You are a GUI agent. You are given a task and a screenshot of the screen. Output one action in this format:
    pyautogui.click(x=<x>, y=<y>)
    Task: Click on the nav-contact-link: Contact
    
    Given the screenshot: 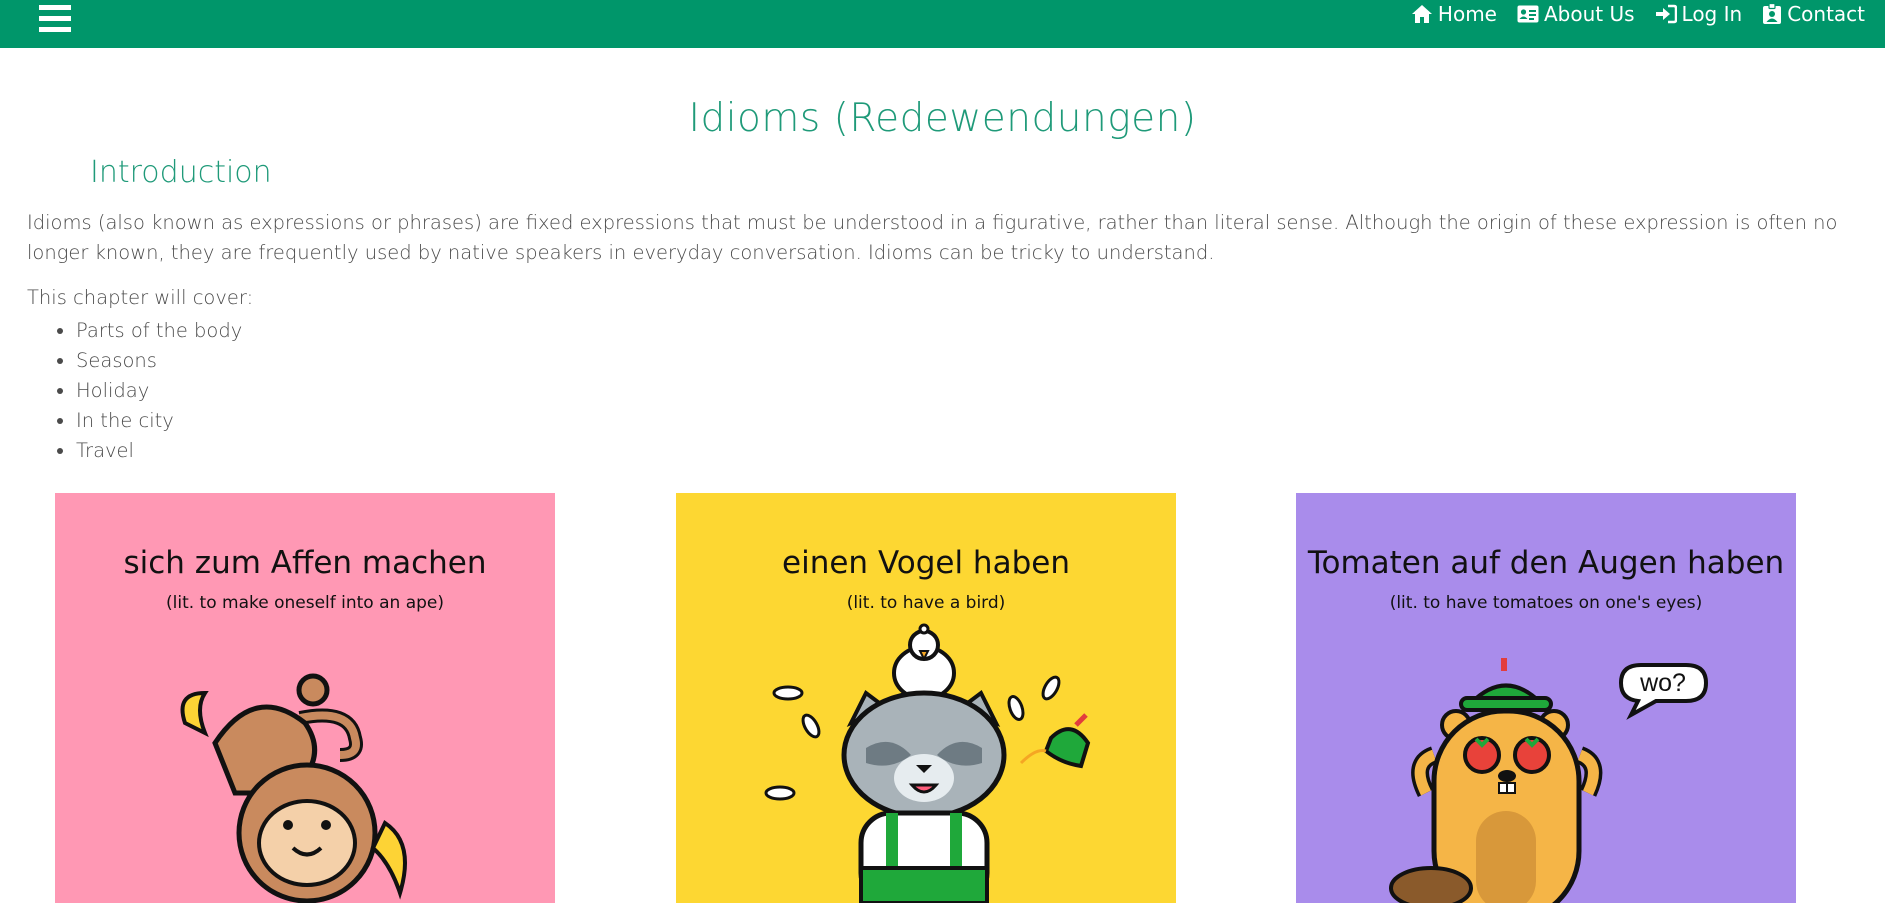 What is the action you would take?
    pyautogui.click(x=1813, y=14)
    